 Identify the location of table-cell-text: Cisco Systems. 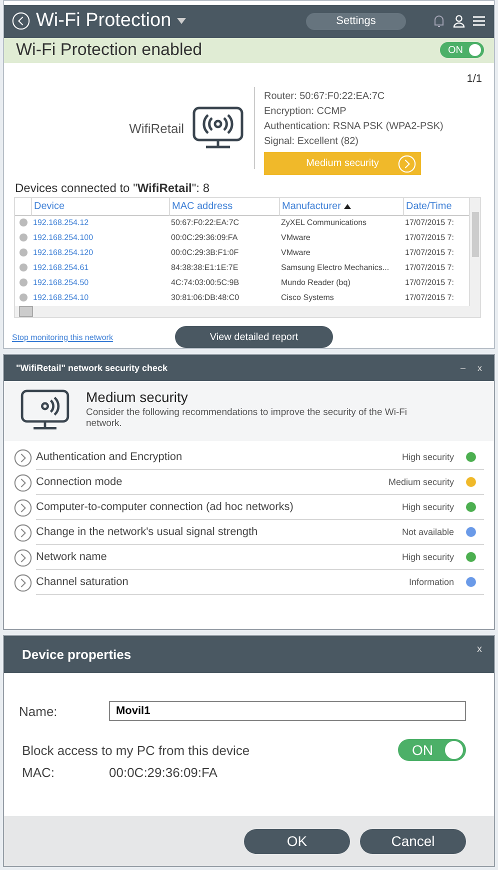
(307, 298).